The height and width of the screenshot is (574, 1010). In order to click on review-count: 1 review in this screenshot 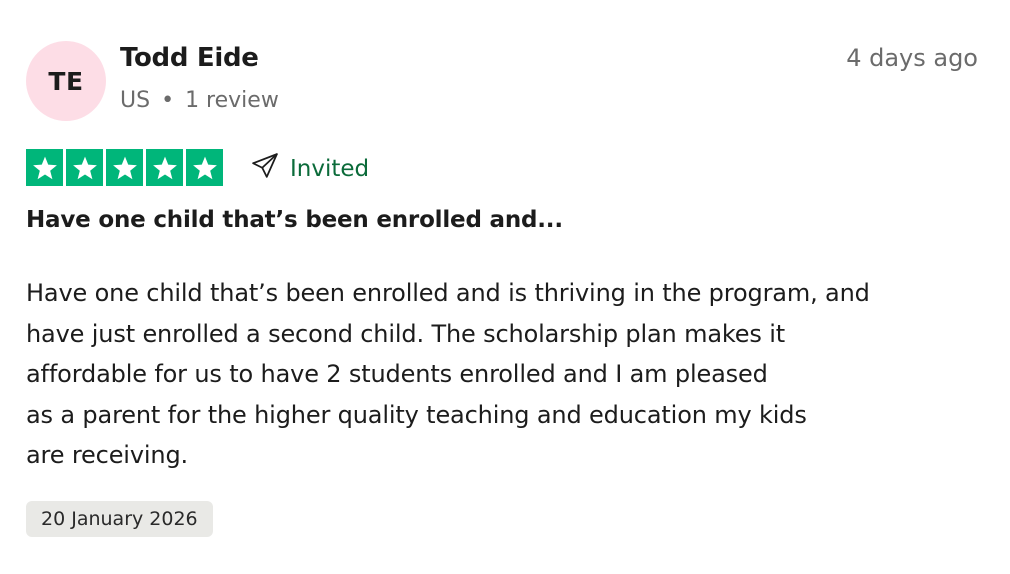, I will do `click(232, 100)`.